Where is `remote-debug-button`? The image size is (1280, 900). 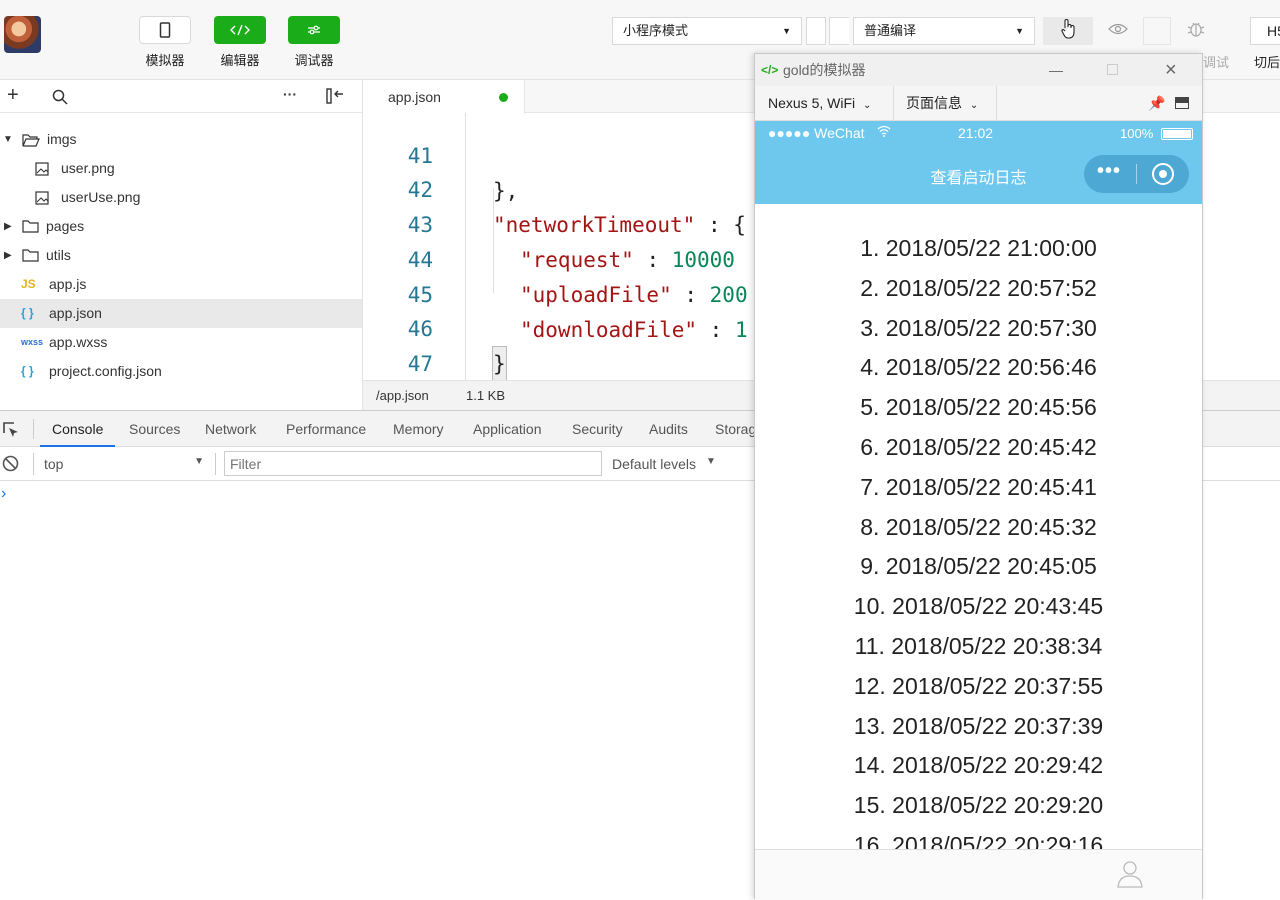
remote-debug-button is located at coordinates (1196, 31).